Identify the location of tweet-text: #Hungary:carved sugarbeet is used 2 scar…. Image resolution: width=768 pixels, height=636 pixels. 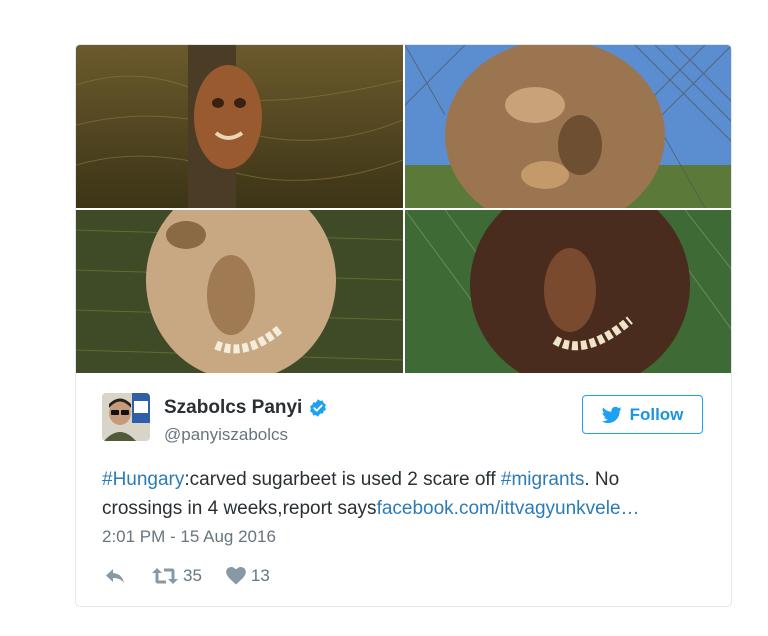
(402, 494).